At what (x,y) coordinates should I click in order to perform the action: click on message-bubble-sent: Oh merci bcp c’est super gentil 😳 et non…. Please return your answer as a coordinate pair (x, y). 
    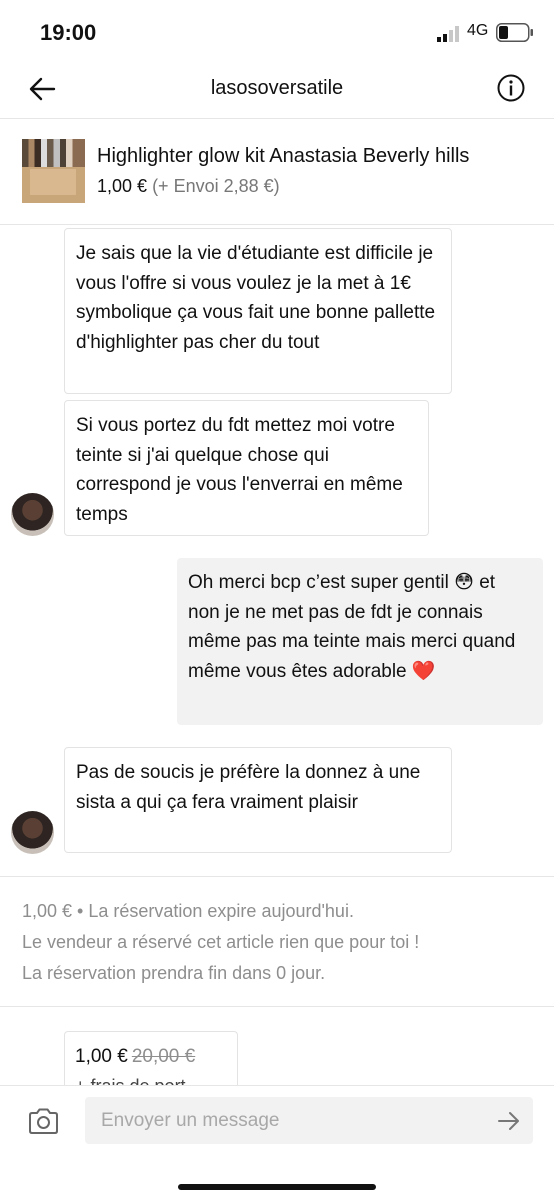
    Looking at the image, I should click on (360, 641).